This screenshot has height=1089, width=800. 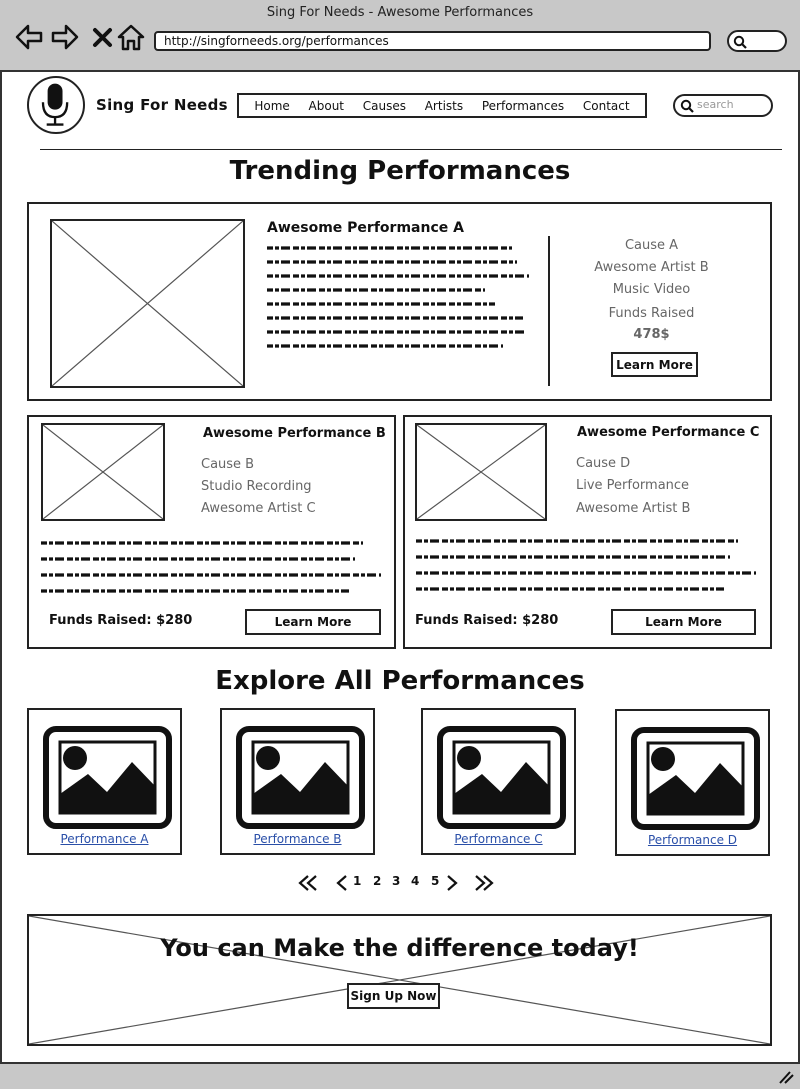 What do you see at coordinates (487, 620) in the screenshot?
I see `card-c-funds: Funds Raised: $280` at bounding box center [487, 620].